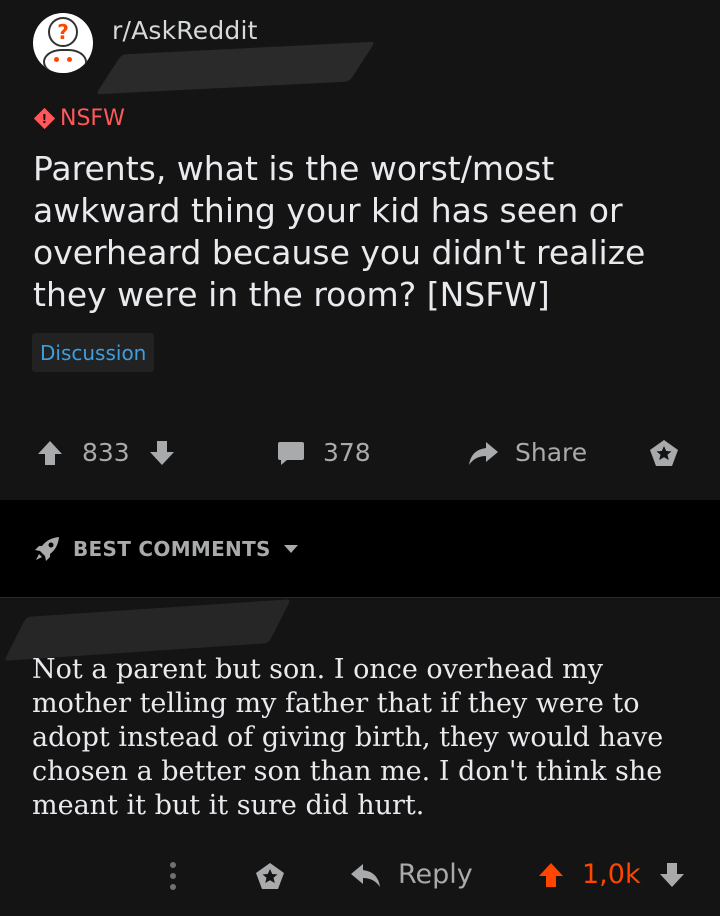 The width and height of the screenshot is (720, 916). I want to click on comment-sort-button: BEST COMMENTS, so click(166, 549).